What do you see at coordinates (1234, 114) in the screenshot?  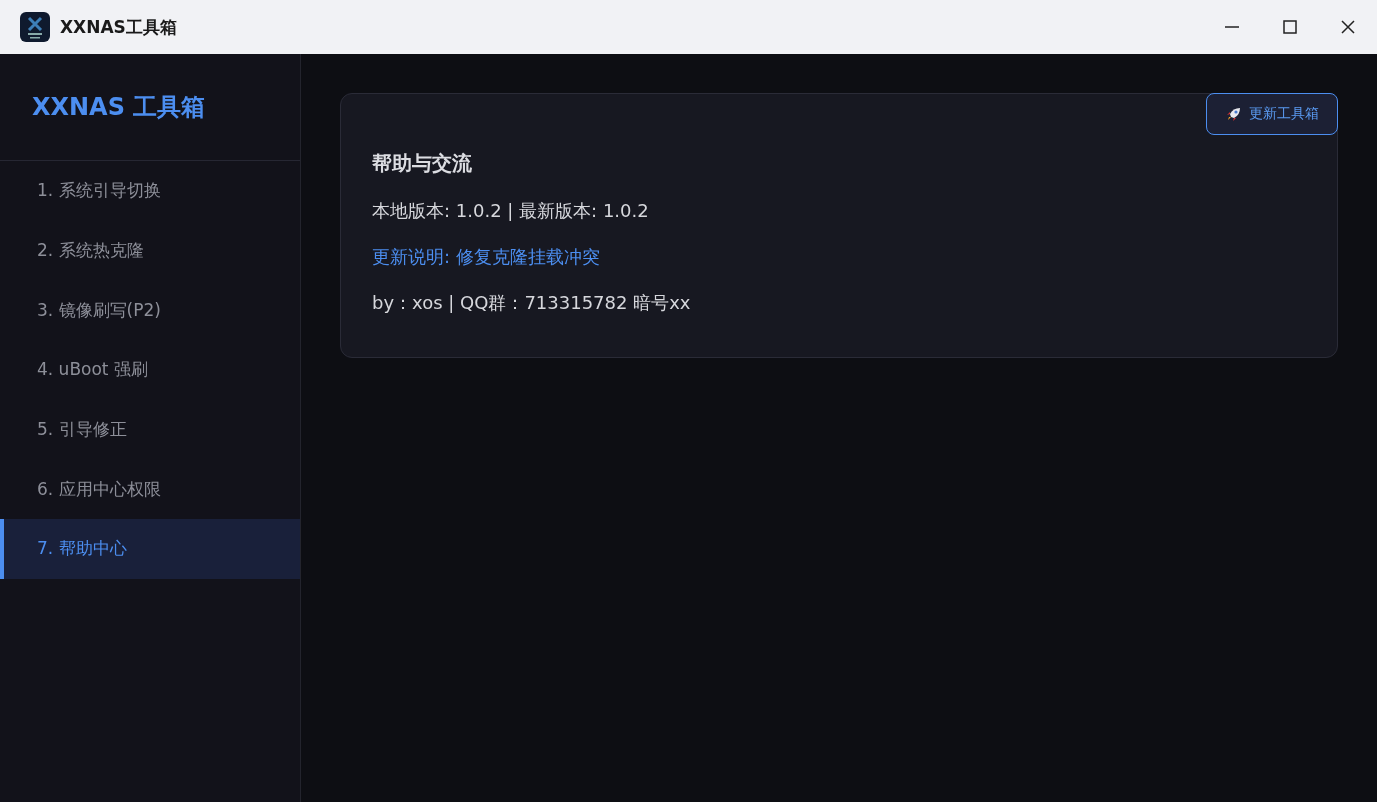 I see `rocket-icon` at bounding box center [1234, 114].